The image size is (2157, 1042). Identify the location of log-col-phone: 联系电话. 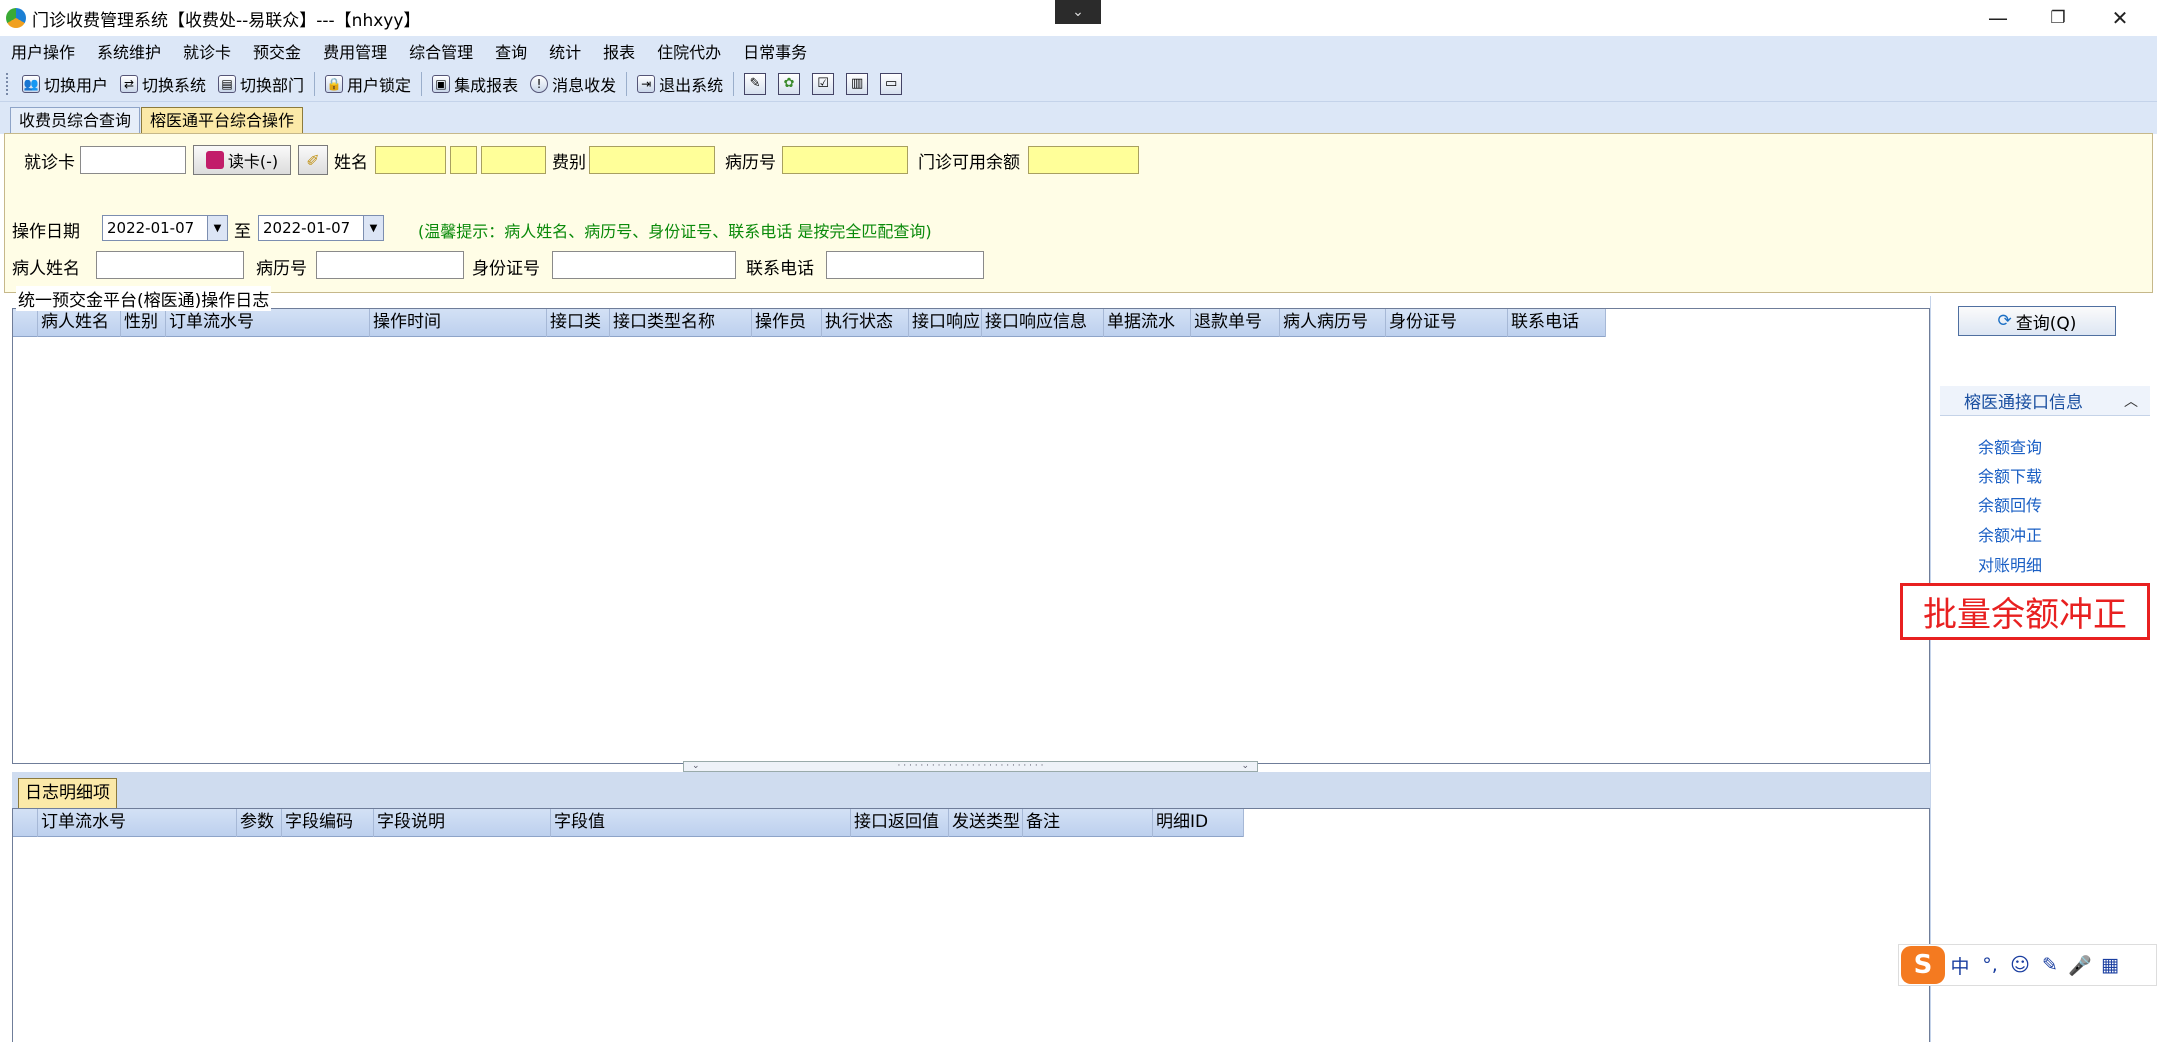
(1557, 323).